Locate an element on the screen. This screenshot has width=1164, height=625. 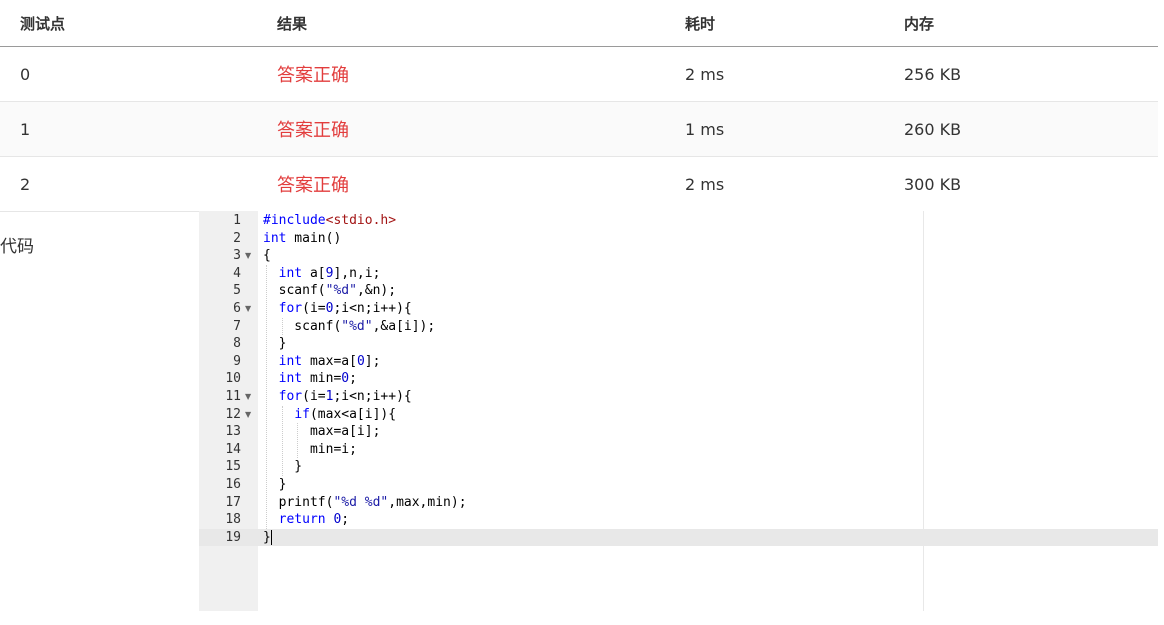
code-line: 16 } is located at coordinates (678, 485).